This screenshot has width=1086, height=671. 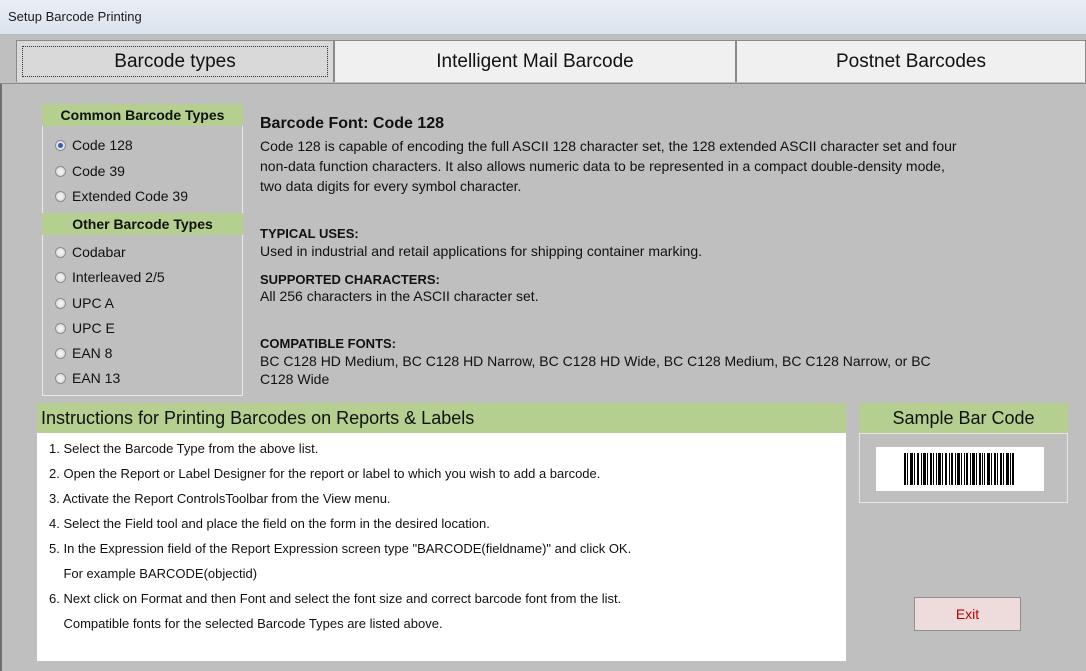 What do you see at coordinates (911, 61) in the screenshot?
I see `tab-postnet-barcodes: Postnet Barcodes` at bounding box center [911, 61].